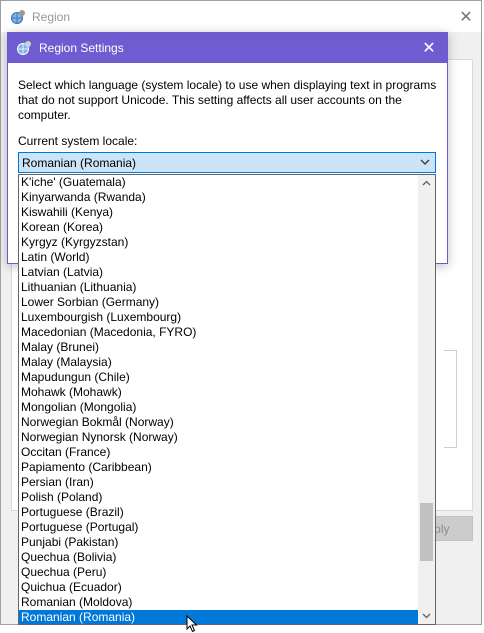  I want to click on locale-list-item: Papiamento (Caribbean), so click(218, 467).